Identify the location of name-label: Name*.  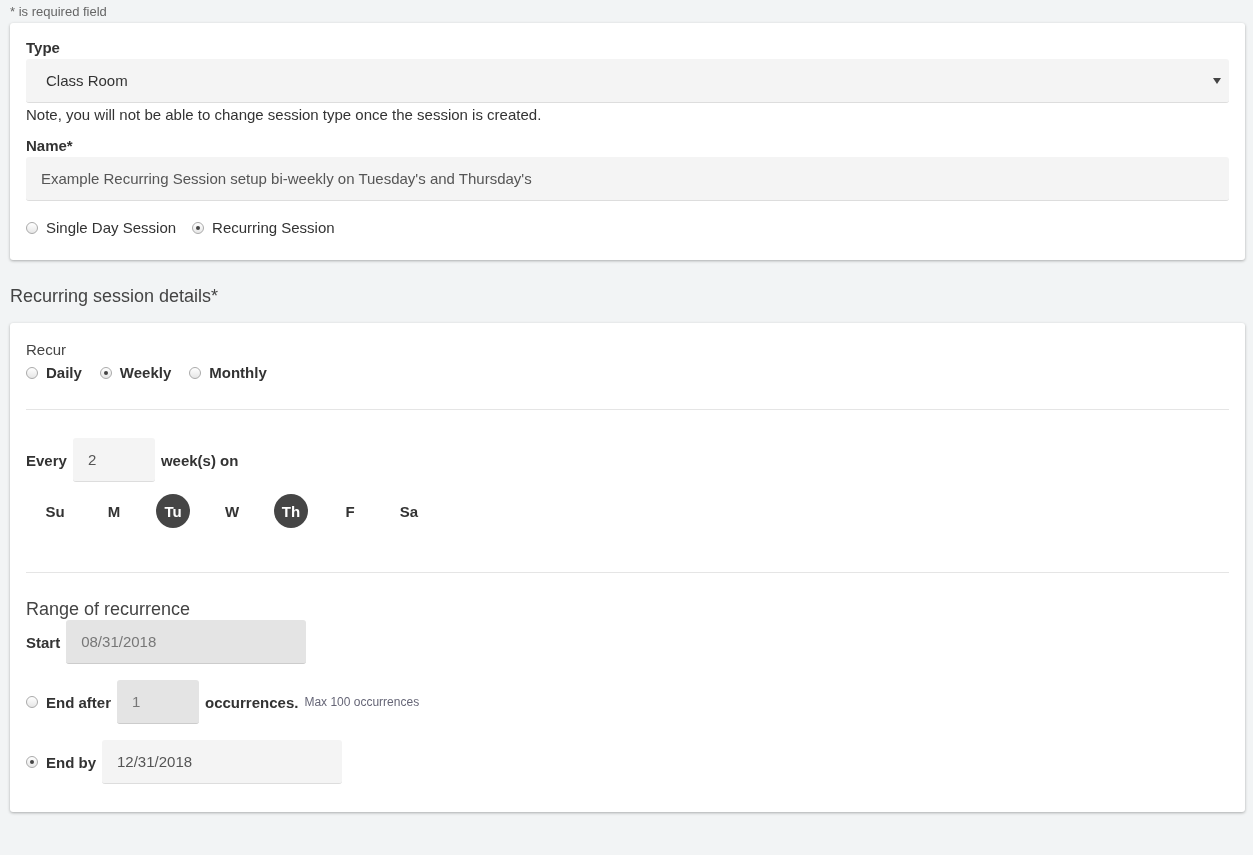
(50, 145).